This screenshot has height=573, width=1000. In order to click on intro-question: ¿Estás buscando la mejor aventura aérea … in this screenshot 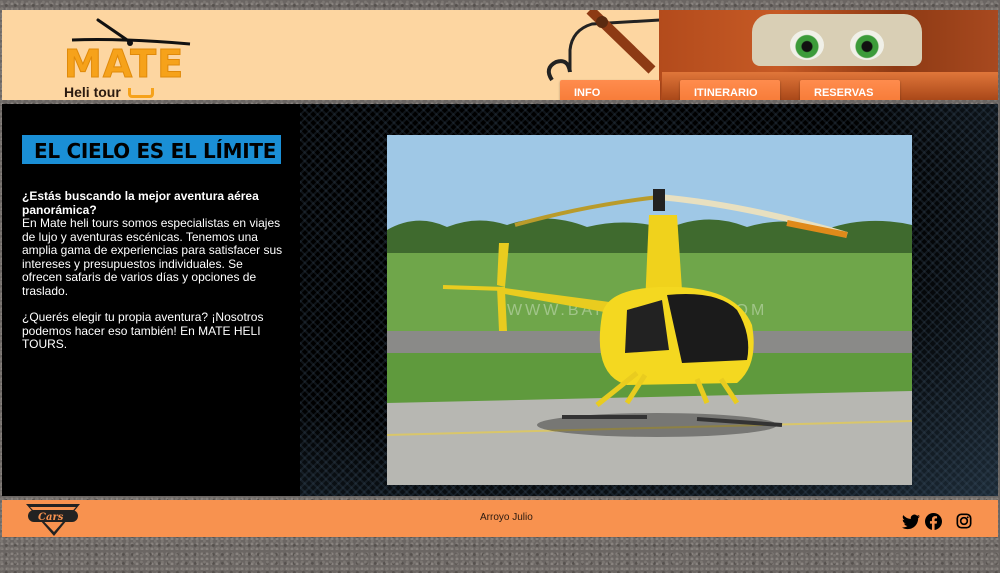, I will do `click(140, 203)`.